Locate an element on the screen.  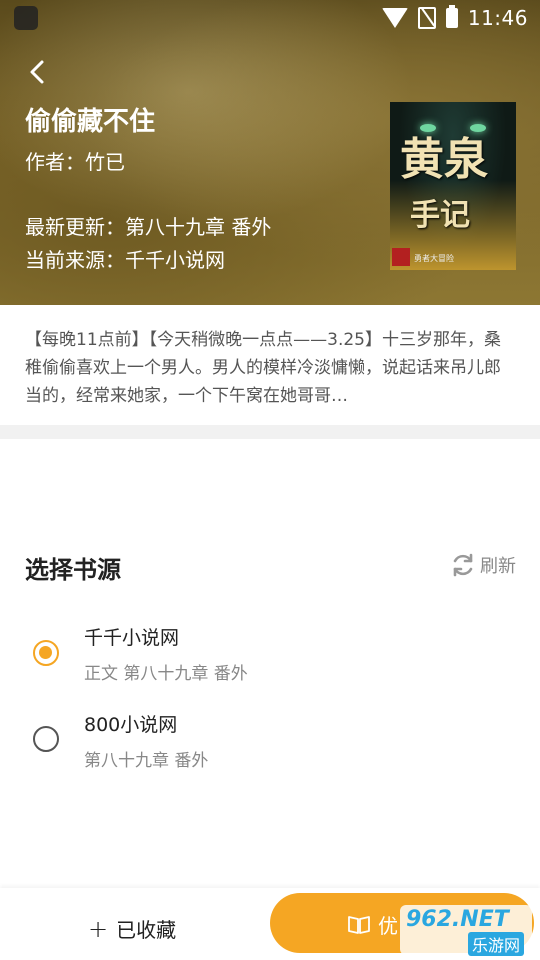
book-open-icon is located at coordinates (359, 924).